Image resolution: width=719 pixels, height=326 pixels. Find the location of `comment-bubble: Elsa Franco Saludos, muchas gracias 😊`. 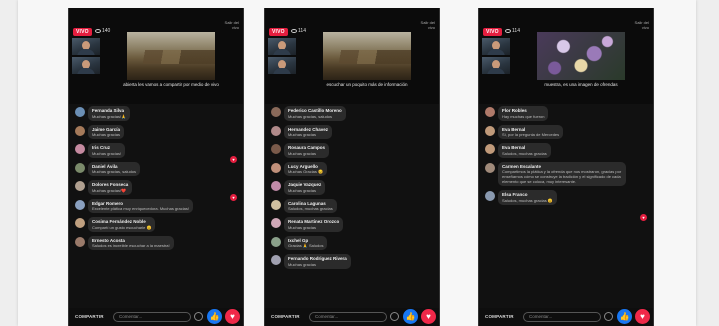

comment-bubble: Elsa Franco Saludos, muchas gracias 😊 is located at coordinates (527, 197).